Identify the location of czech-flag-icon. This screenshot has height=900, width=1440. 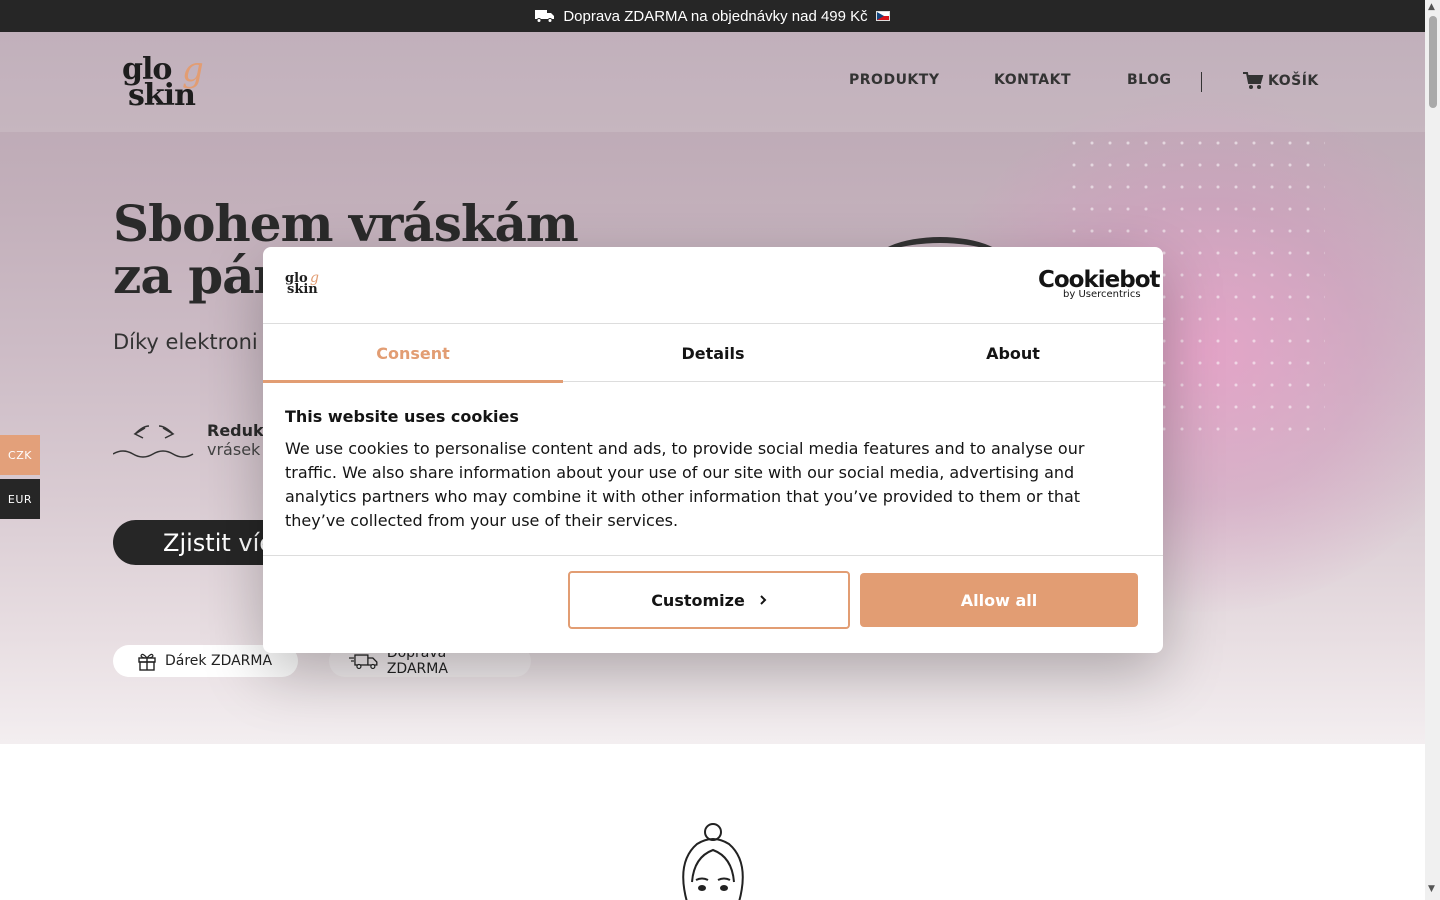
(882, 16).